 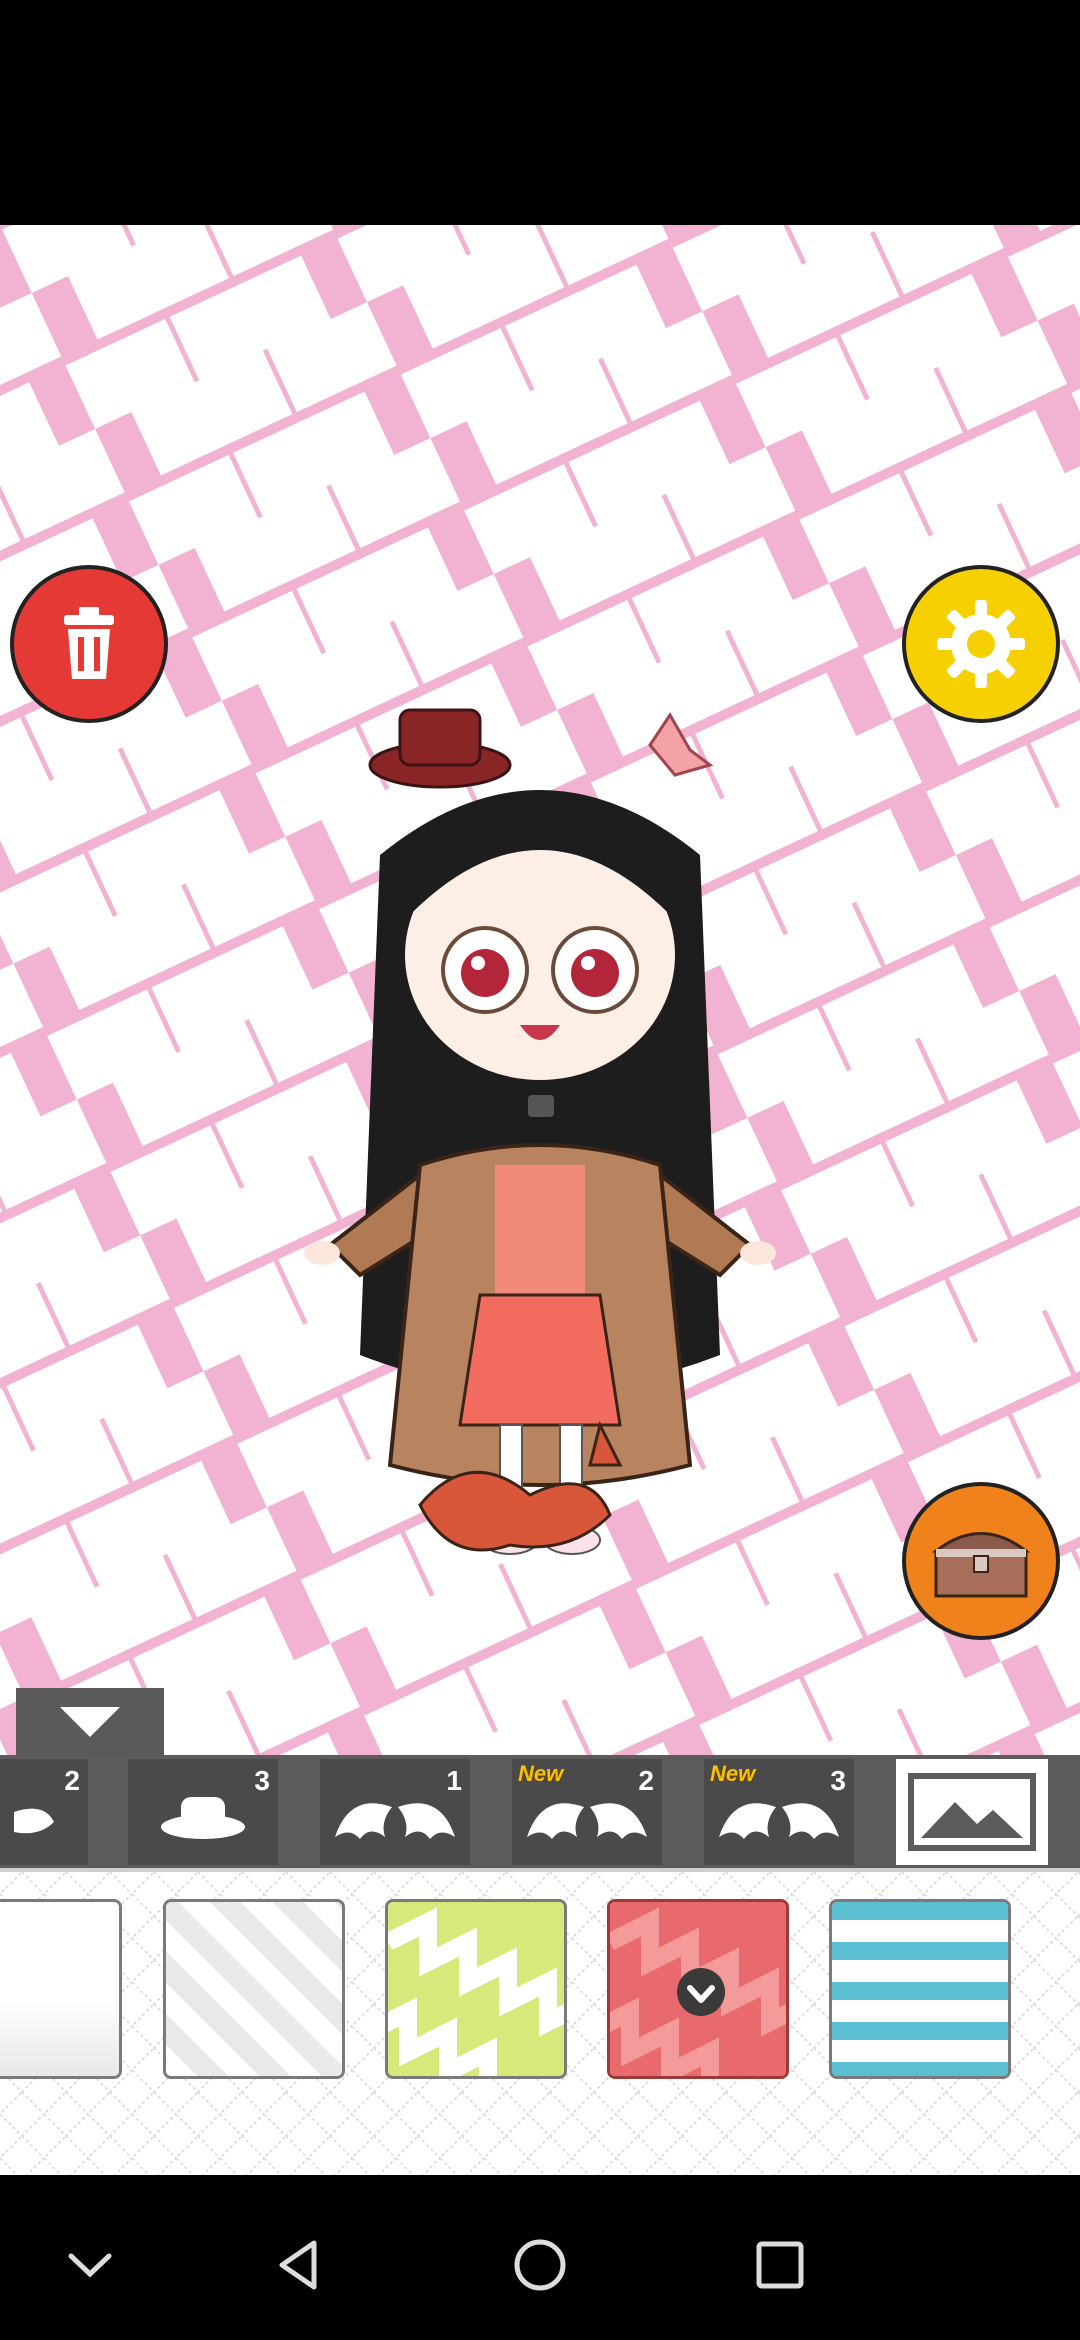 What do you see at coordinates (254, 1989) in the screenshot?
I see `swatch-gray-stripes` at bounding box center [254, 1989].